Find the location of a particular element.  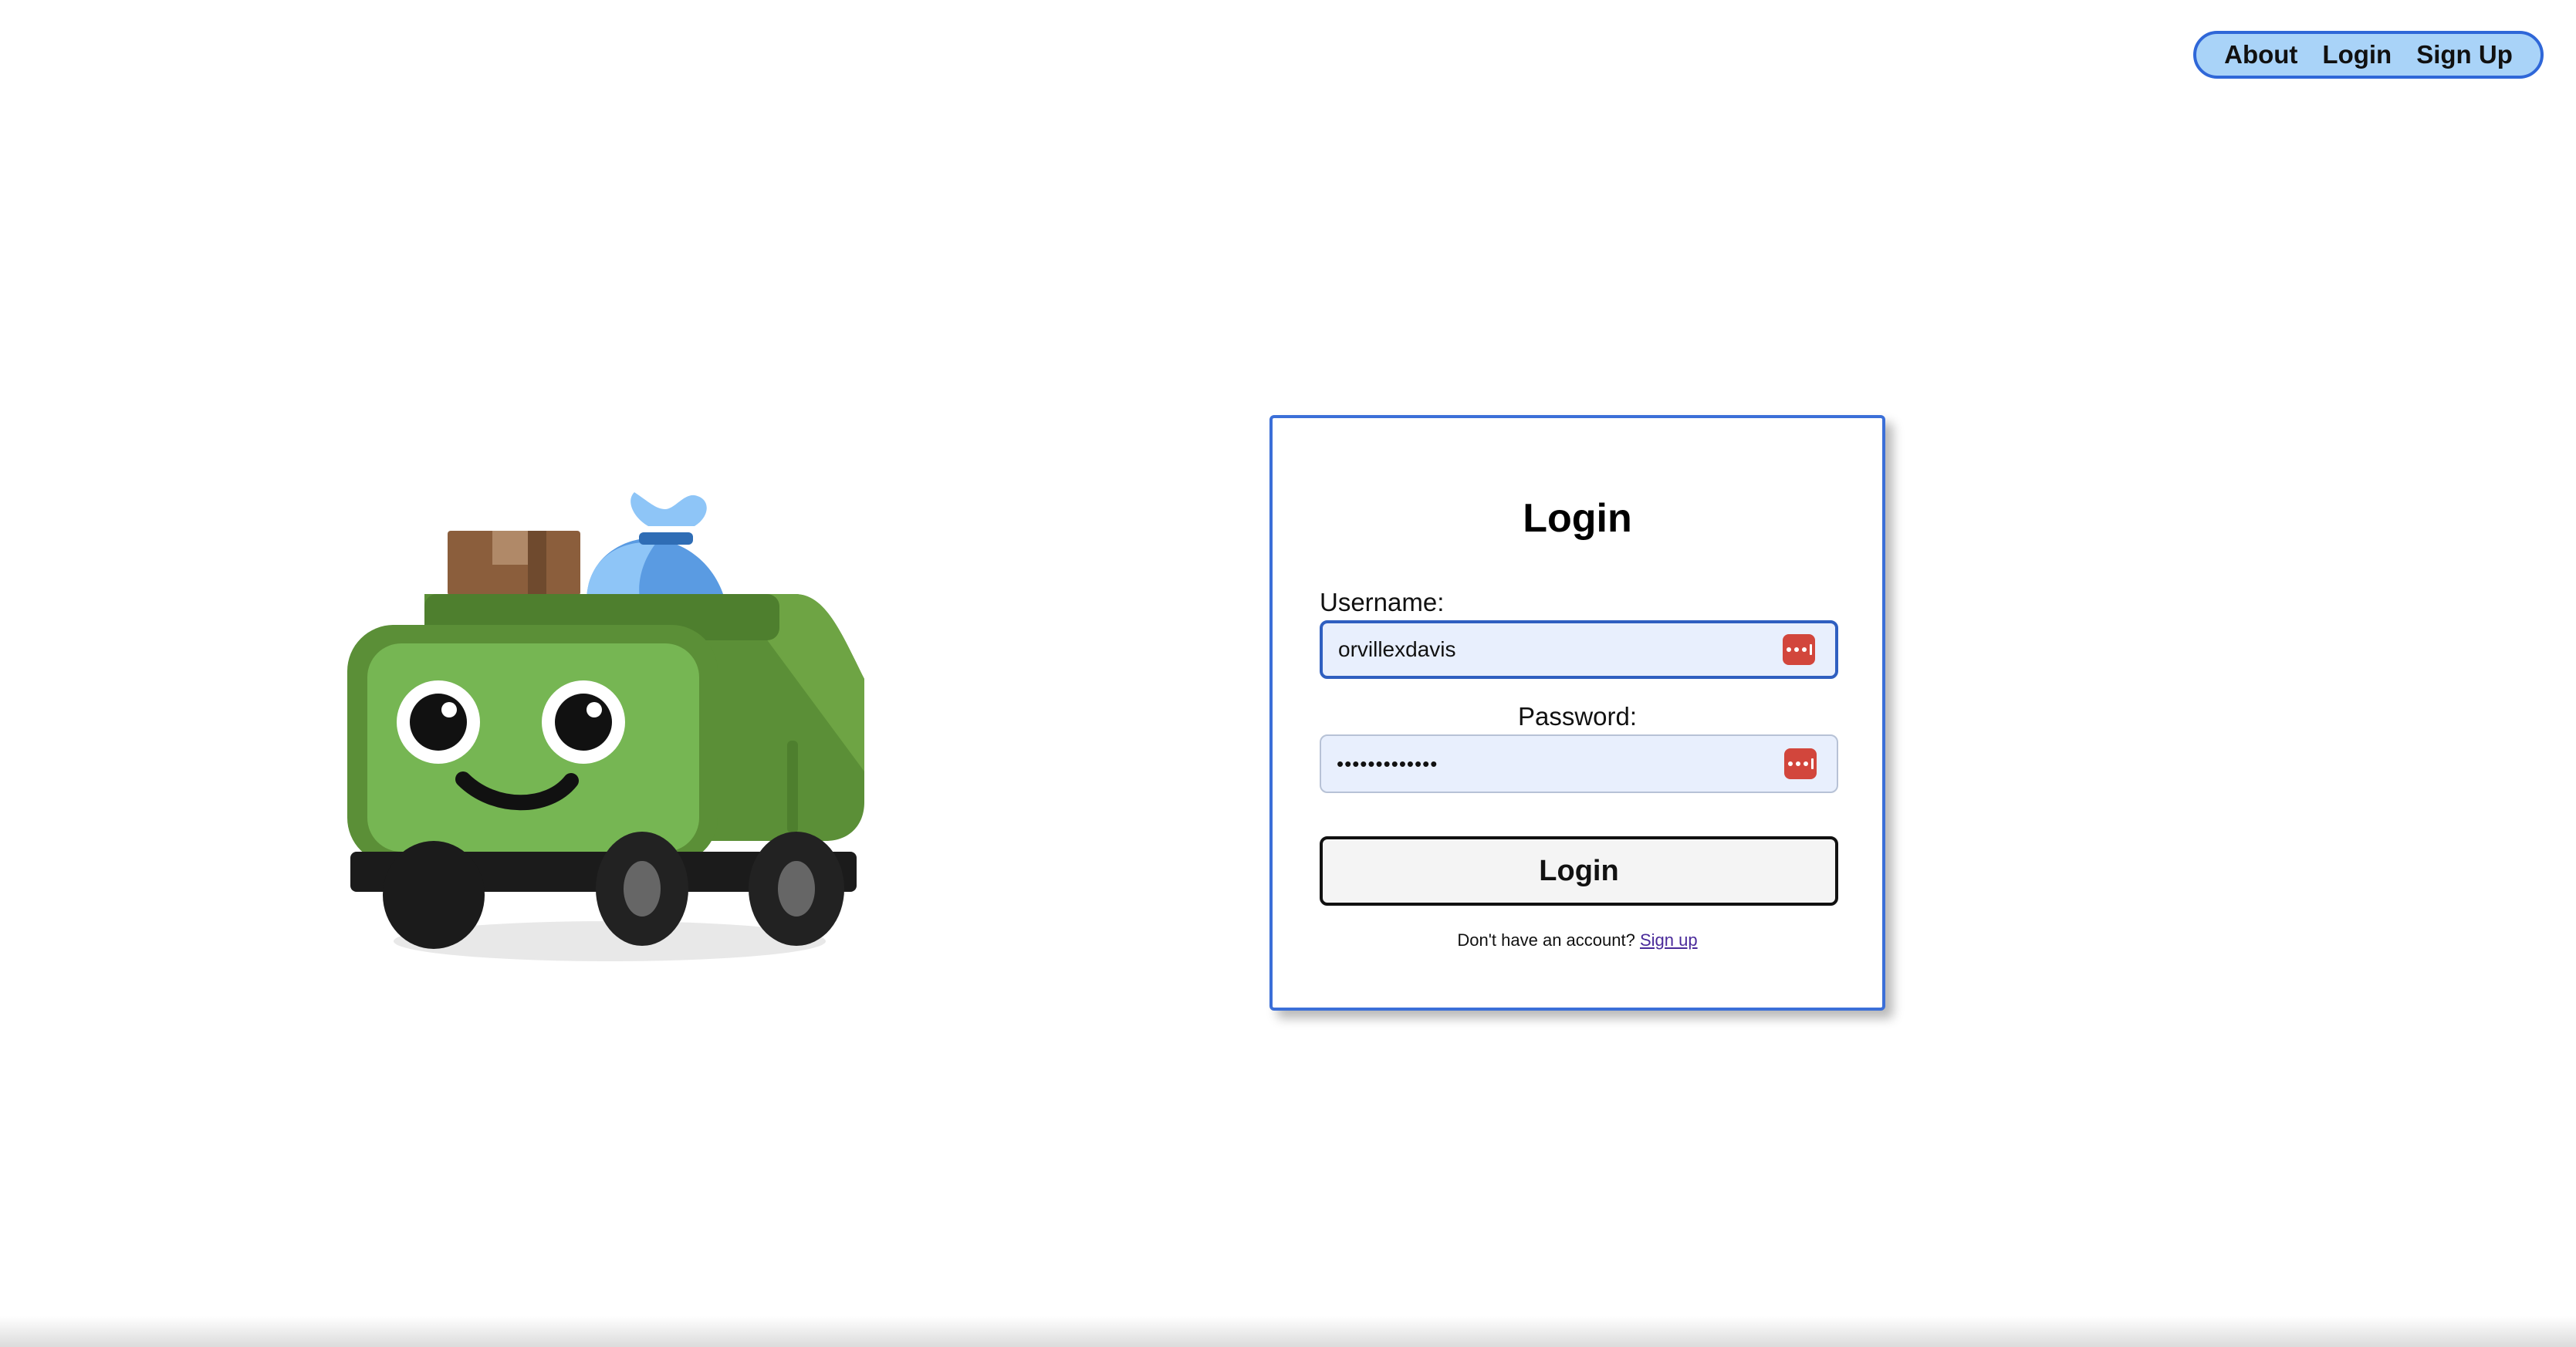

username-input is located at coordinates (1554, 650).